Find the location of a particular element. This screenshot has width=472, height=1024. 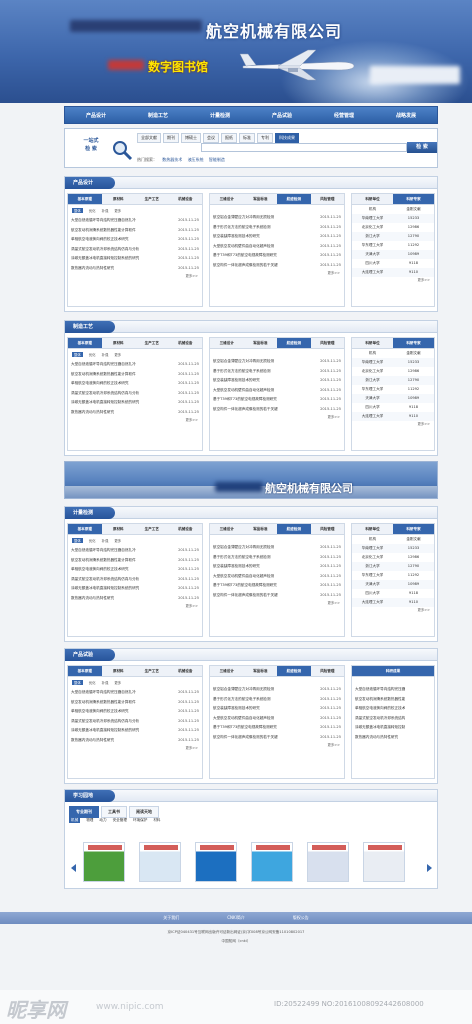

search-tab-achievement: 科技成果 is located at coordinates (287, 138).